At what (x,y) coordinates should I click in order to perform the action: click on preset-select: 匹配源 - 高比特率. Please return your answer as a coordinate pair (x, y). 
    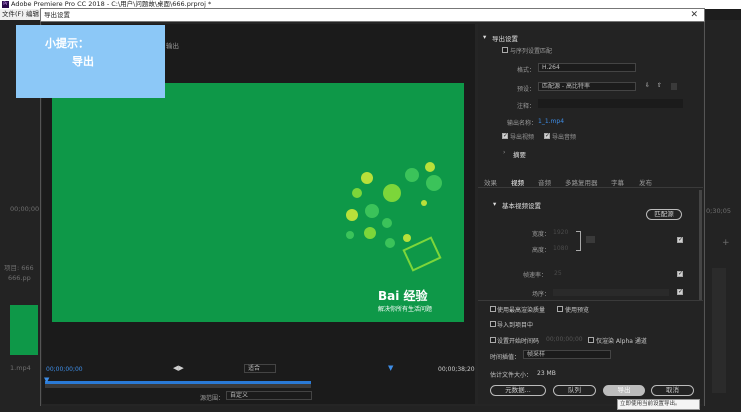
    Looking at the image, I should click on (587, 86).